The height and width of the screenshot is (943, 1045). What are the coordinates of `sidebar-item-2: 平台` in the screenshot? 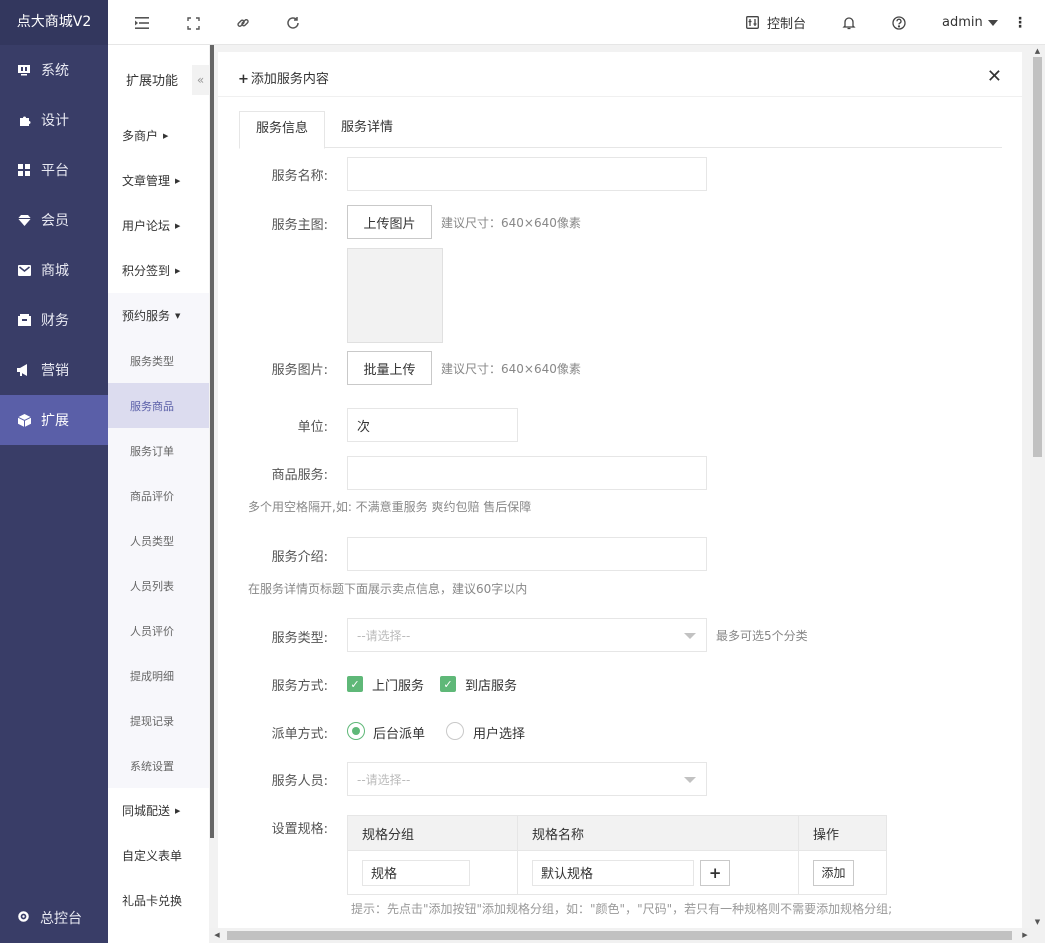 It's located at (54, 170).